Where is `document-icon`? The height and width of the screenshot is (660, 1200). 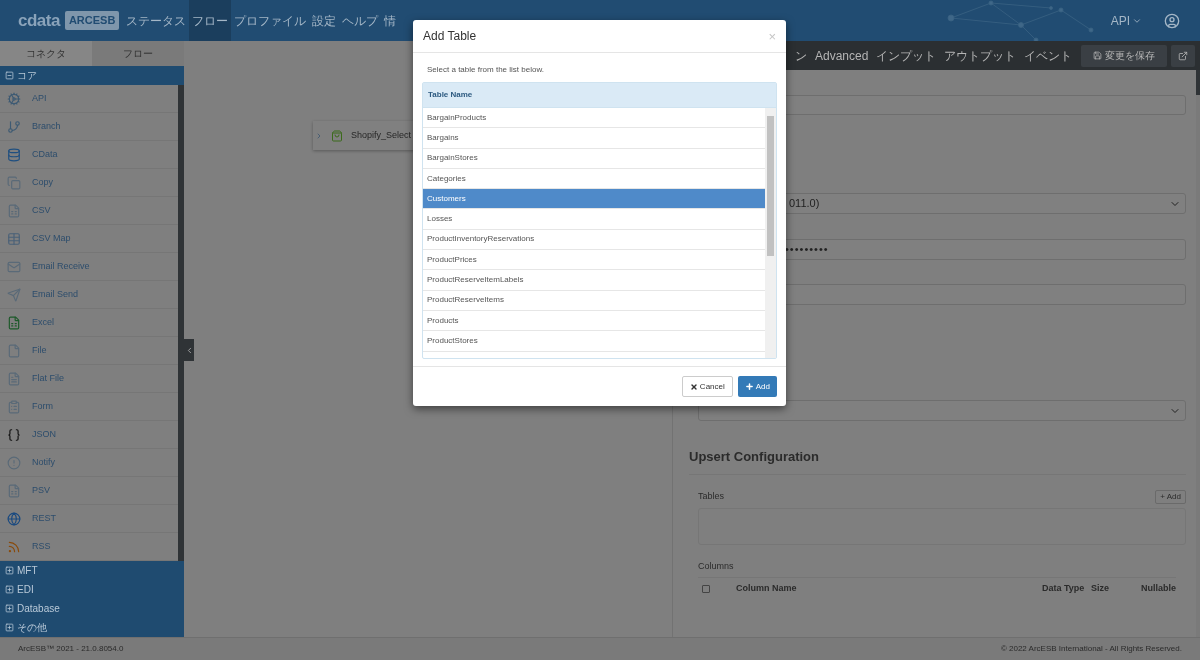 document-icon is located at coordinates (14, 378).